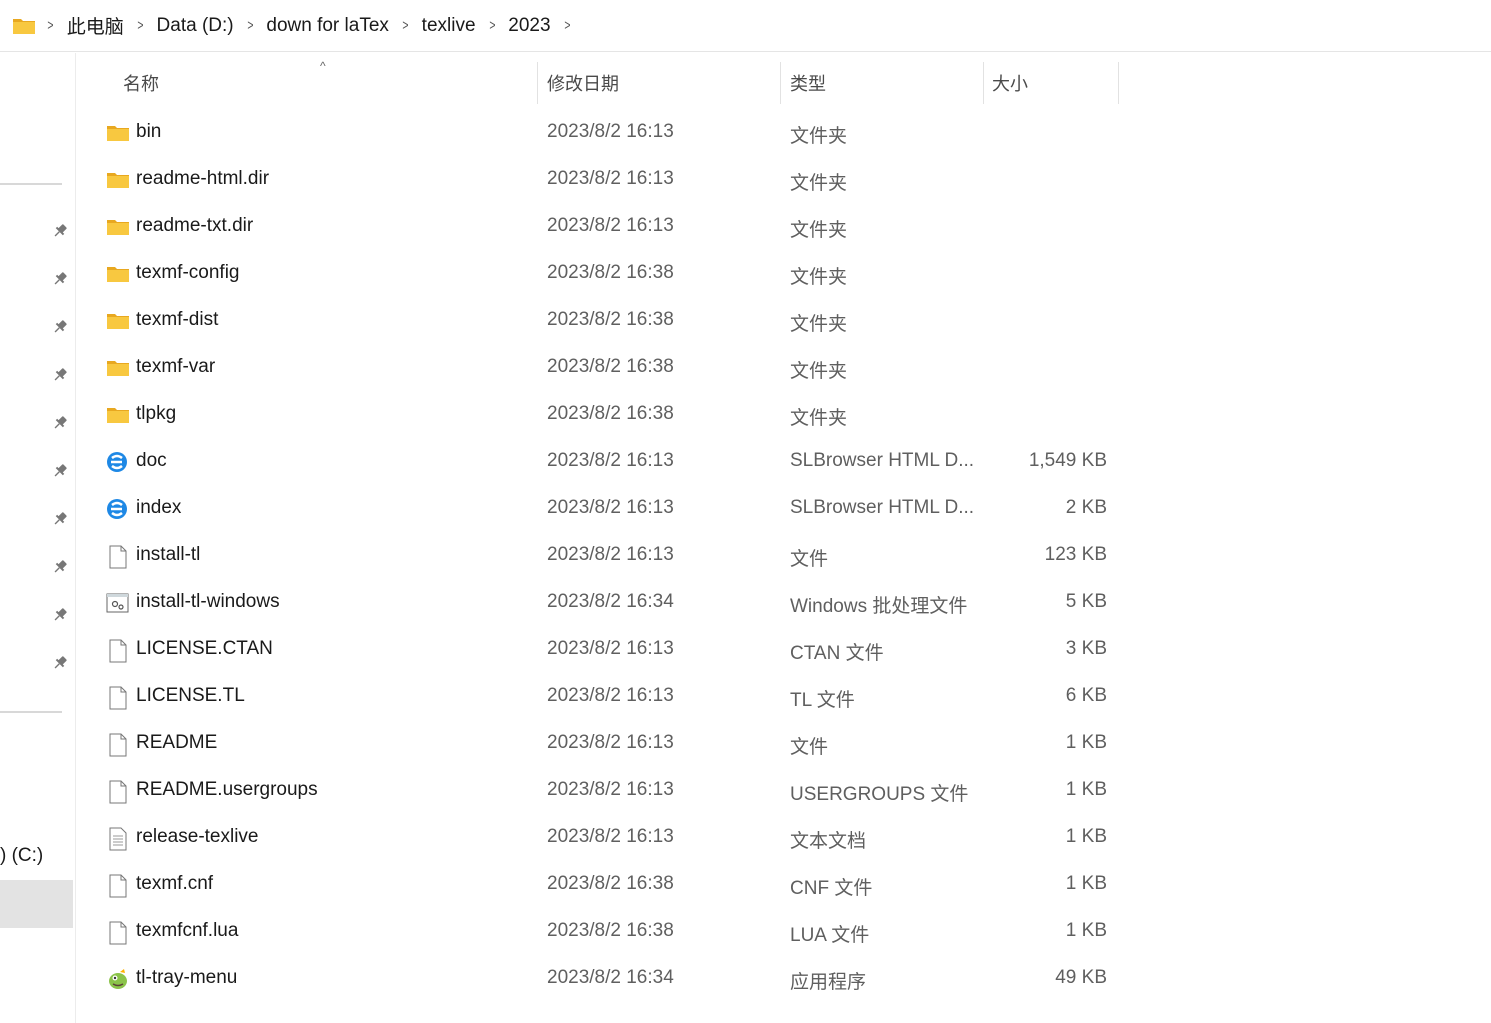 The width and height of the screenshot is (1491, 1023). I want to click on column-header-type: 类型, so click(808, 83).